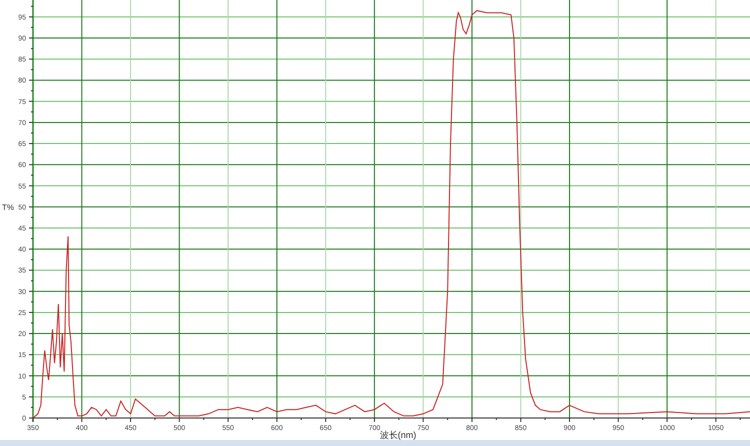  Describe the element at coordinates (8, 207) in the screenshot. I see `y-axis-title: T%` at that location.